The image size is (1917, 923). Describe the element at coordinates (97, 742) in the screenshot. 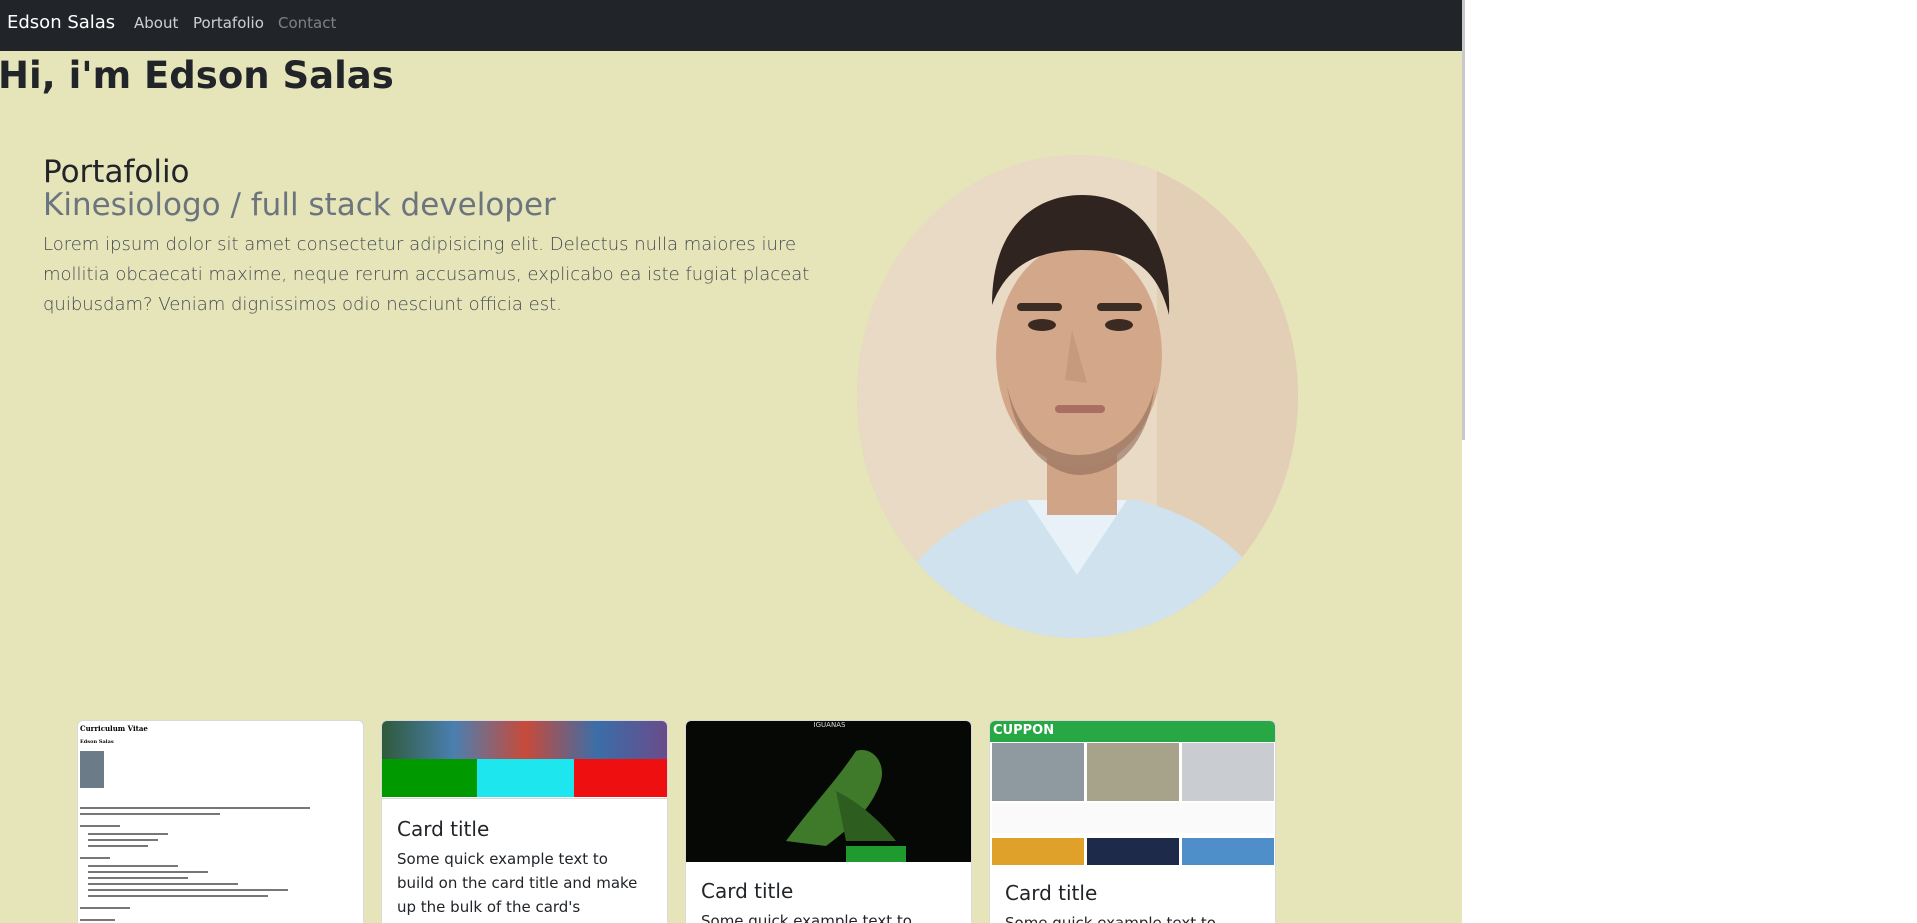

I see `cv-thumb-name: Edson Salas` at that location.